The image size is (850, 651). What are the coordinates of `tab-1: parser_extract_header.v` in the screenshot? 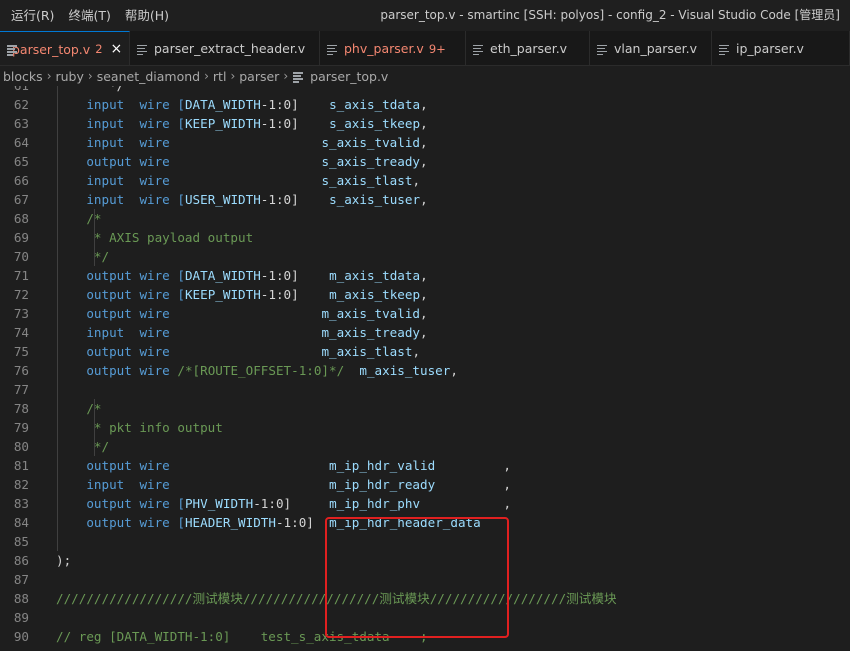 It's located at (225, 48).